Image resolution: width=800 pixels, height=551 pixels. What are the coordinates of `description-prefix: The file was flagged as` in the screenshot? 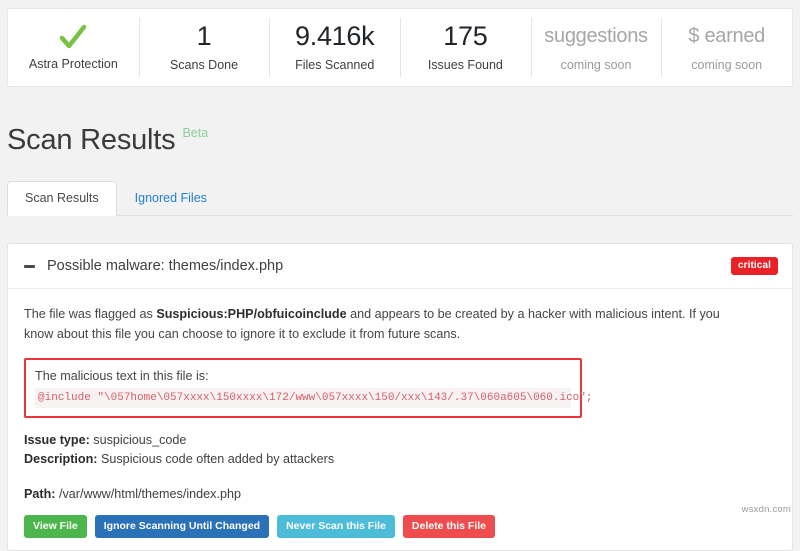 It's located at (90, 314).